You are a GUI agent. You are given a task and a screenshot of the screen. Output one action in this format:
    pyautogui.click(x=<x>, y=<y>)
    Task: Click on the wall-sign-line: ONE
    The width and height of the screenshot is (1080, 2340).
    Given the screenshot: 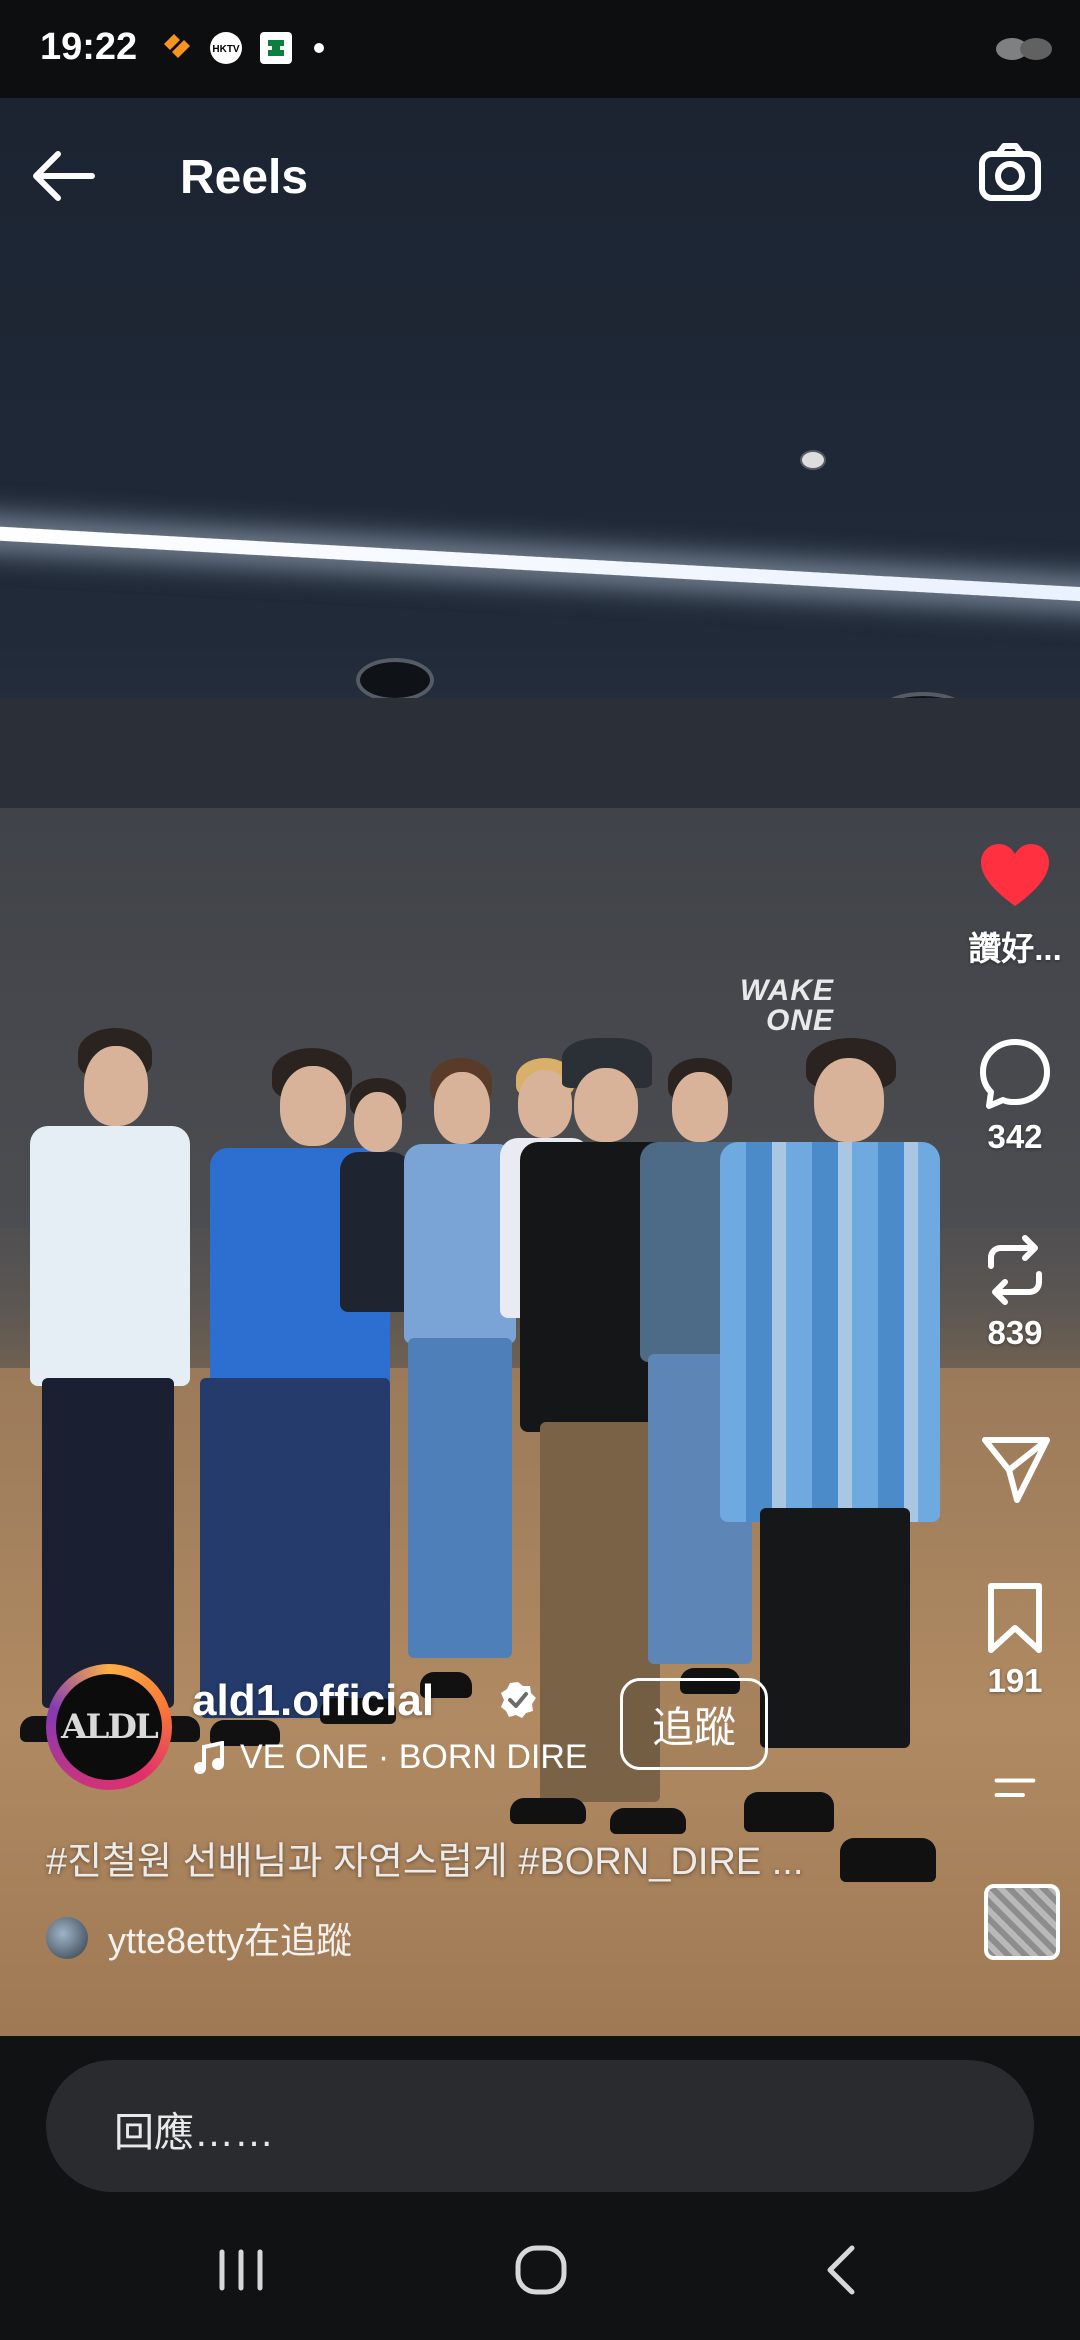 What is the action you would take?
    pyautogui.click(x=799, y=1020)
    